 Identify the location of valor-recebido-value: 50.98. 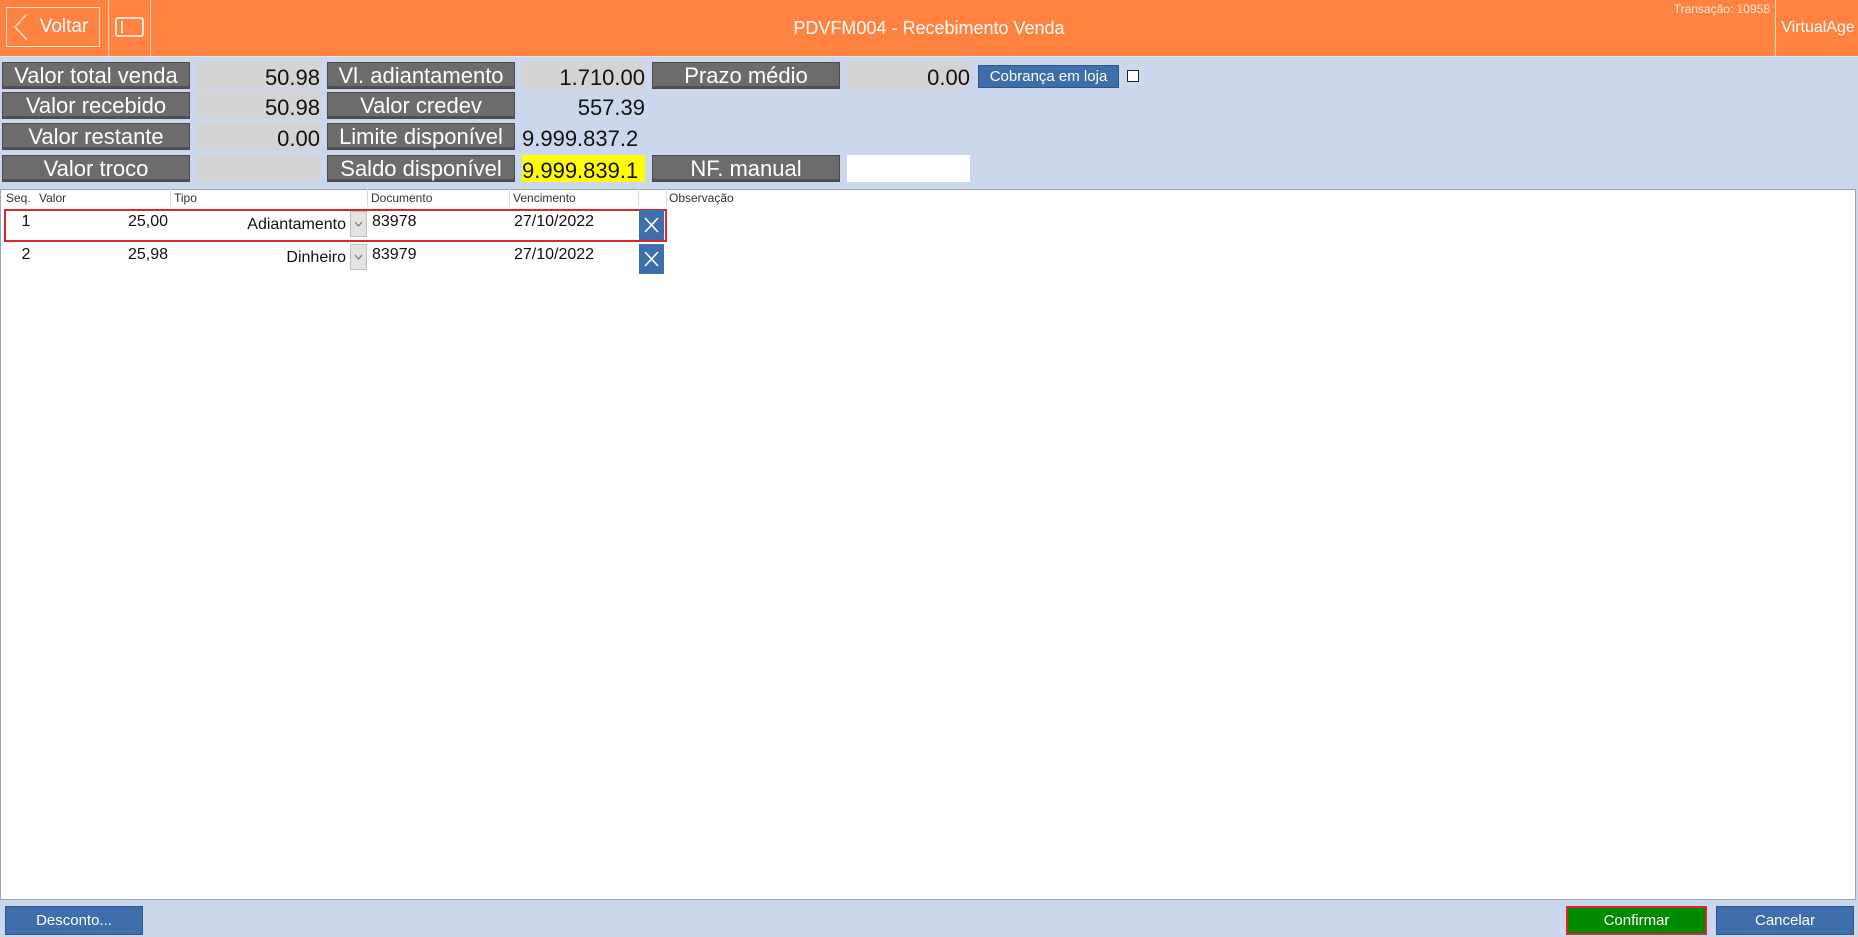
(258, 105).